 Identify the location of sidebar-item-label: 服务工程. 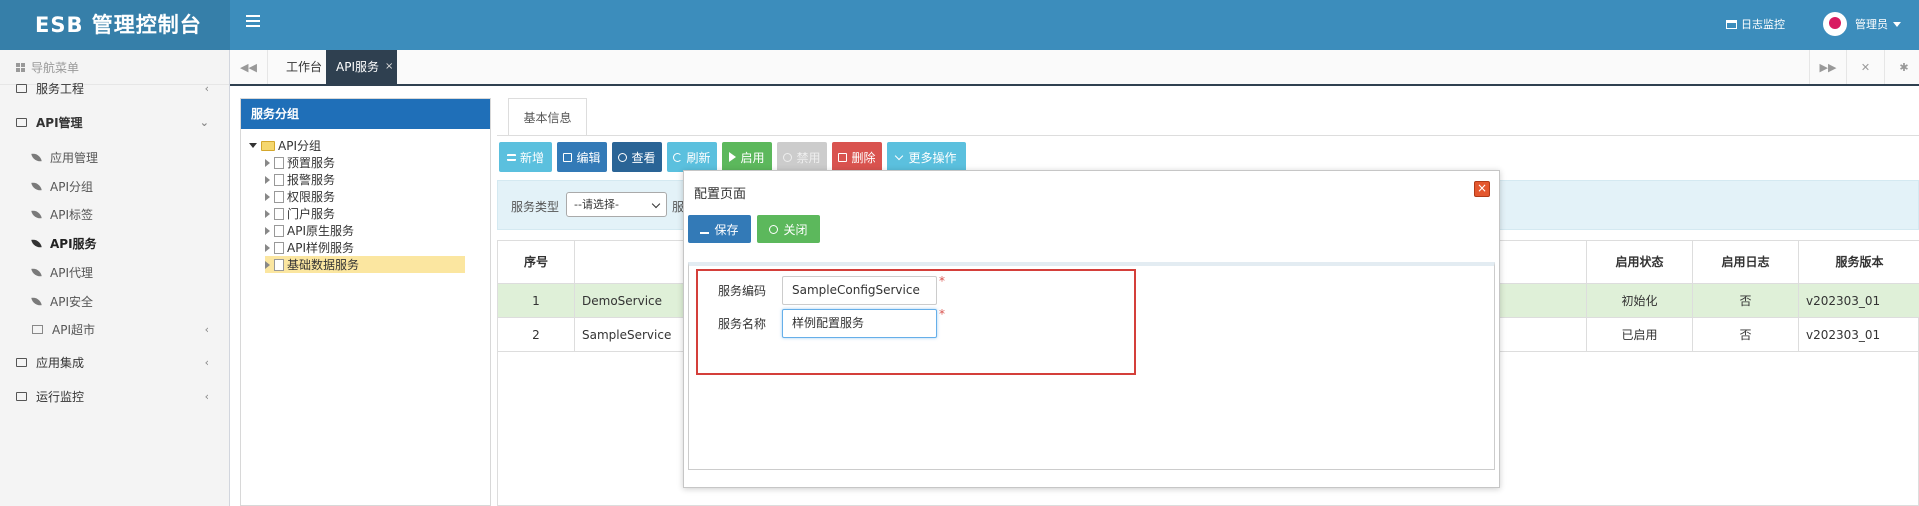
(60, 89).